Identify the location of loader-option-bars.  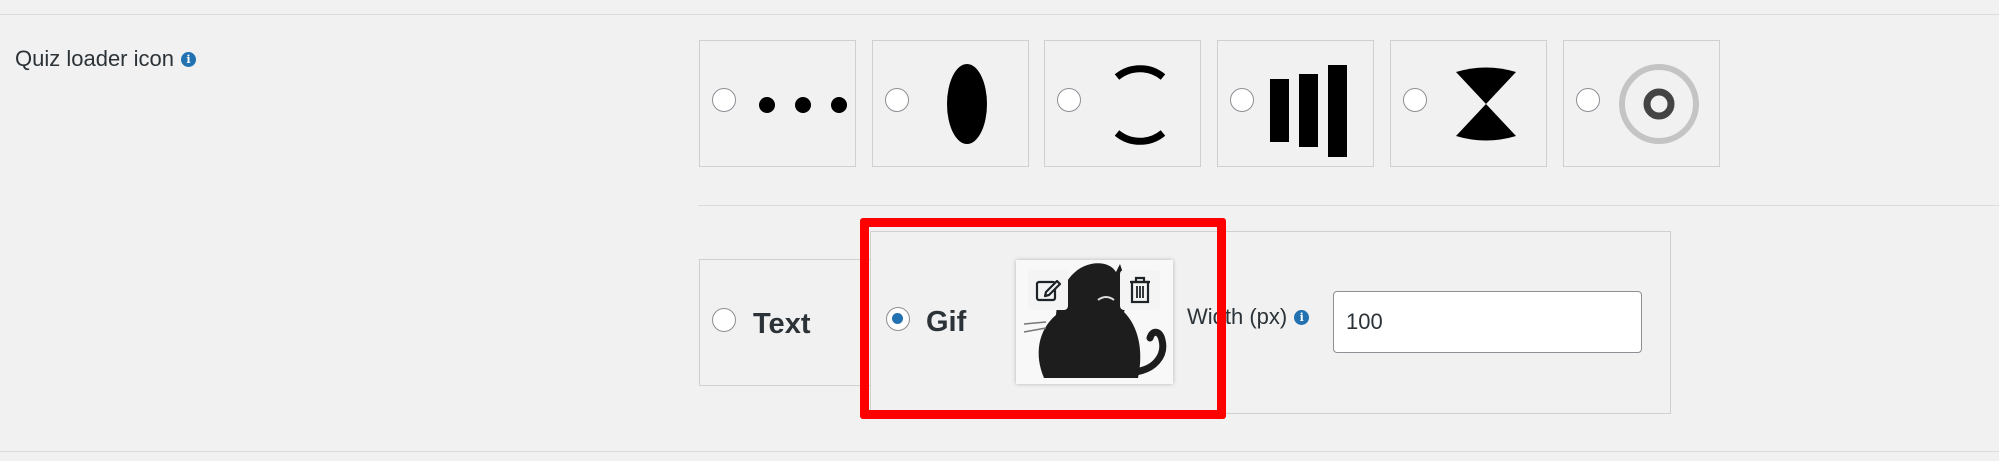
(1295, 103).